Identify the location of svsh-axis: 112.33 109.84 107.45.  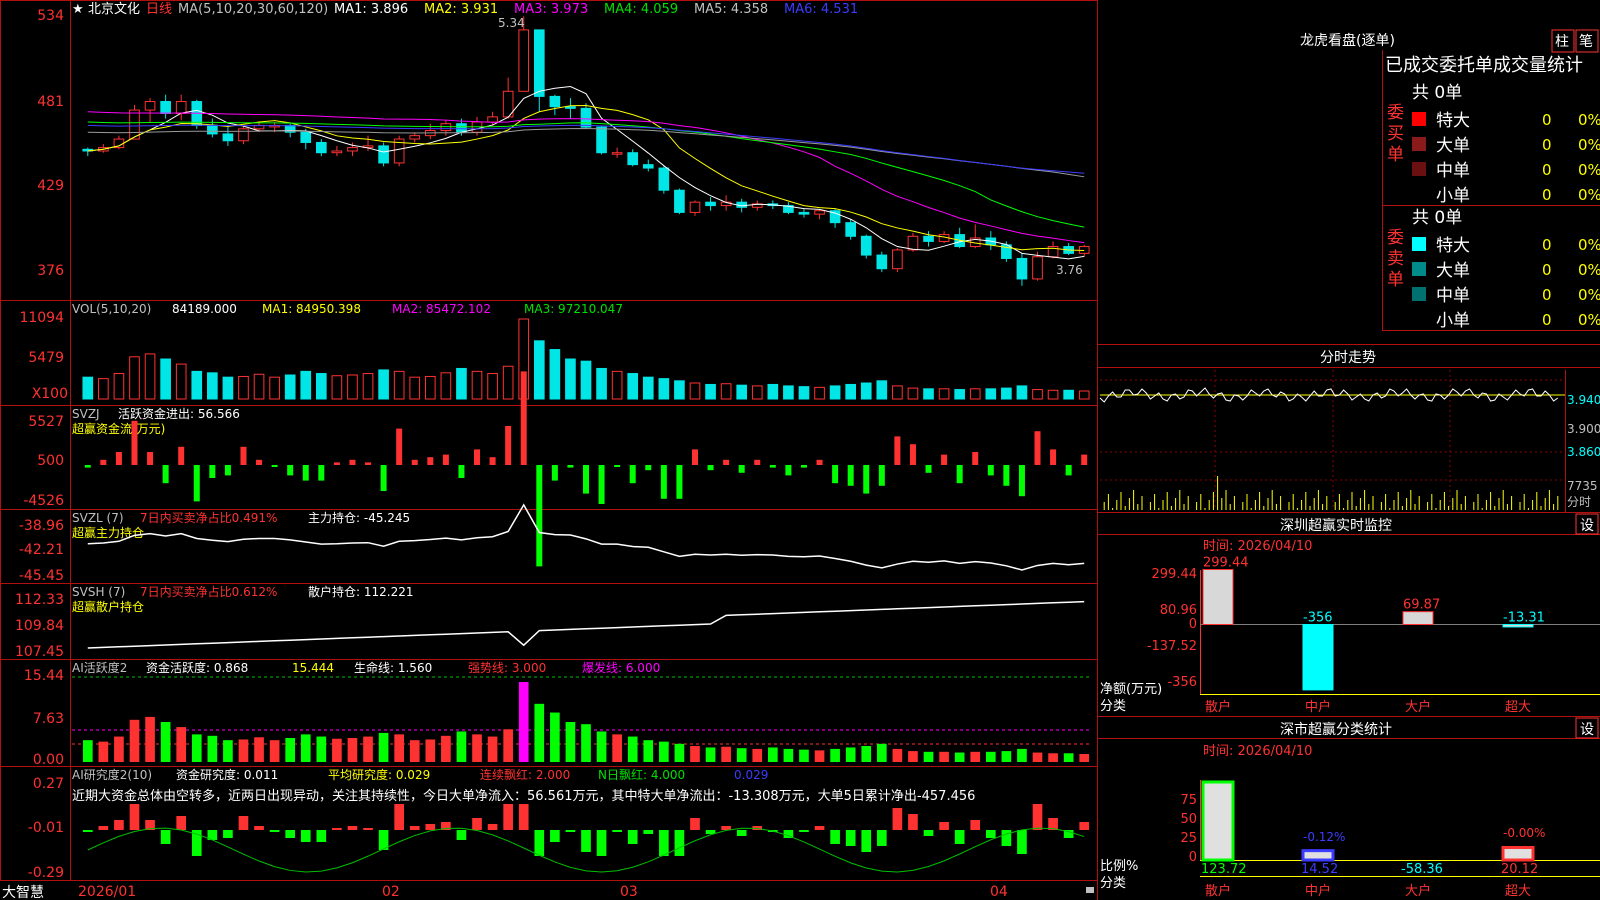
(39, 626).